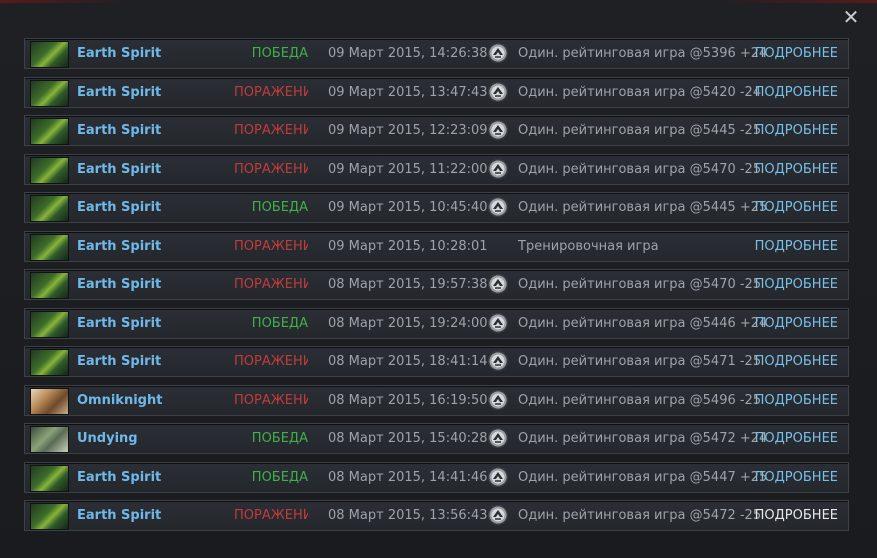  I want to click on hero-name: Omniknight, so click(119, 400).